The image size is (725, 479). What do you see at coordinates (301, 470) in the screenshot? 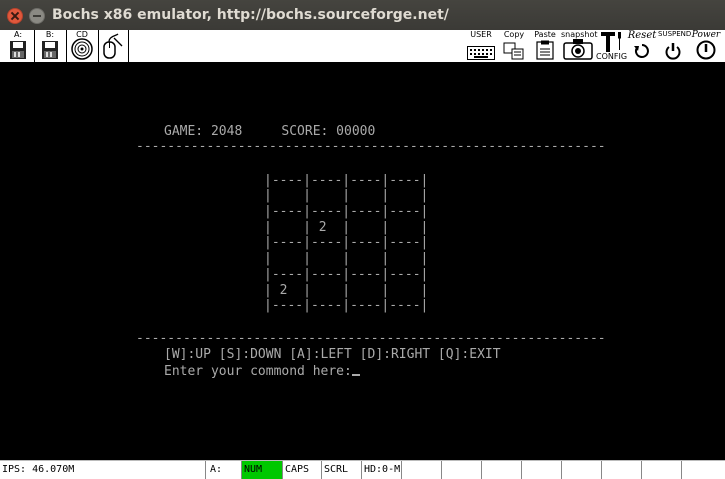
I see `caps-lock-indicator: CAPS` at bounding box center [301, 470].